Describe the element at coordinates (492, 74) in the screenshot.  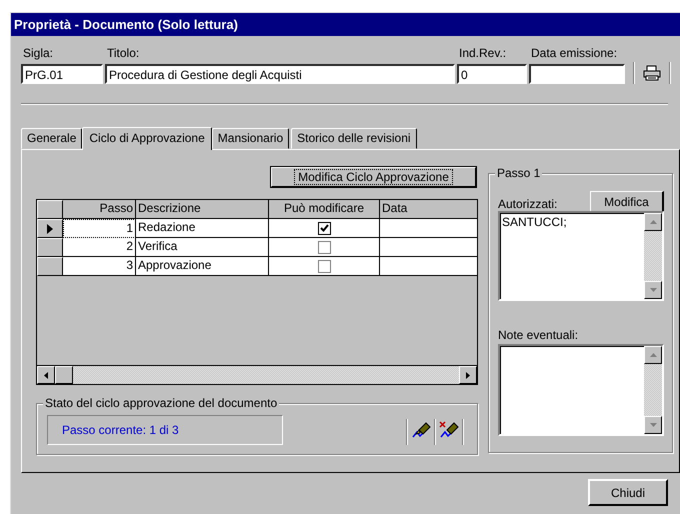
I see `text-field: 0` at that location.